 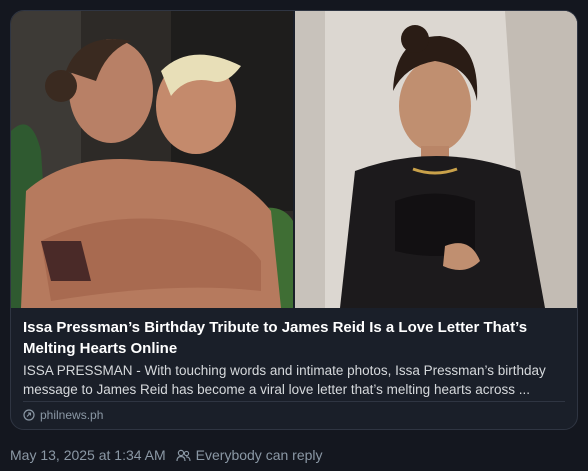 I want to click on card-divider, so click(x=294, y=401).